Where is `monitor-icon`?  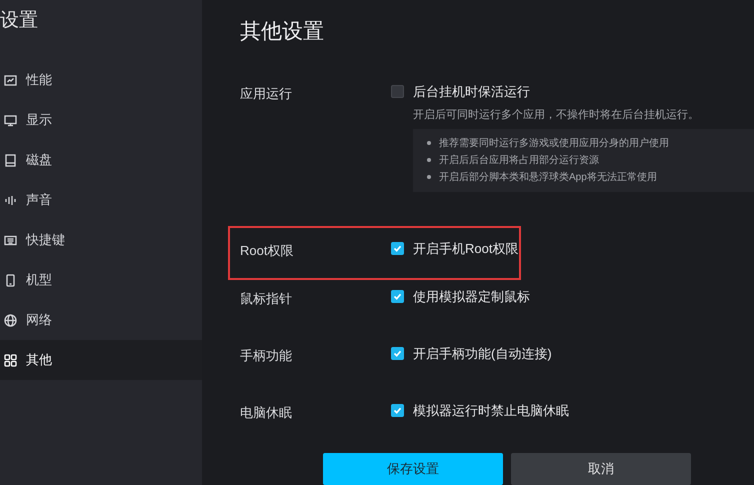
monitor-icon is located at coordinates (10, 120).